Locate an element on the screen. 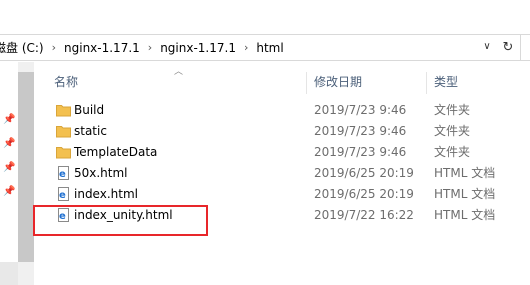  file-row: Build 2019/7/23 9:46 文件夹 is located at coordinates (291, 110).